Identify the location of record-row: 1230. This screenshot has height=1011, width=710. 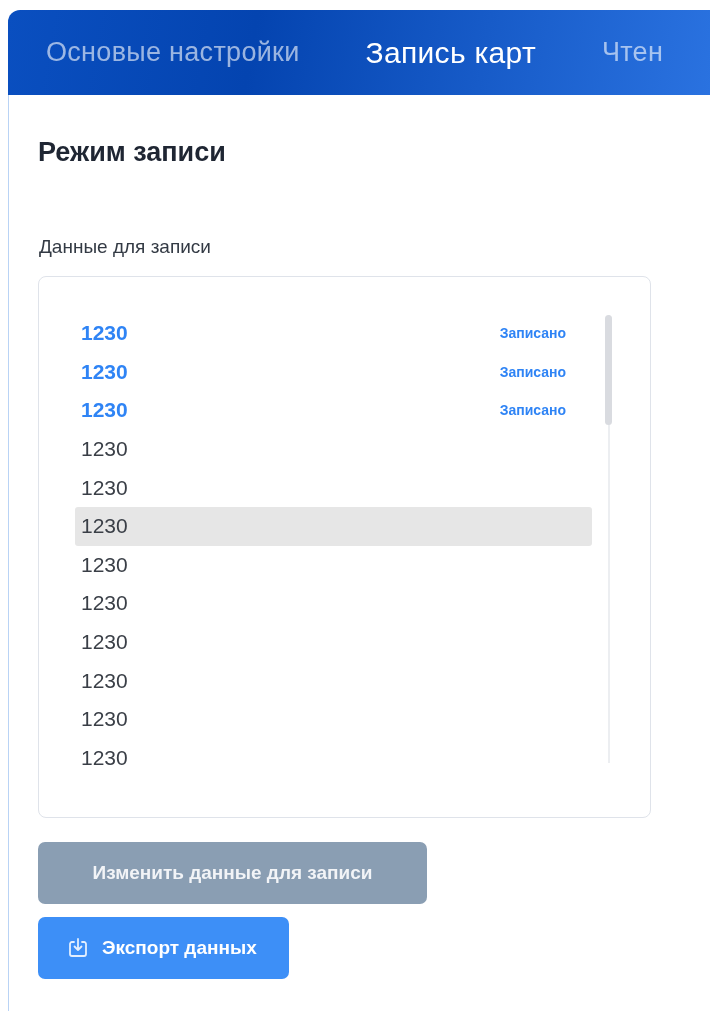
(333, 526).